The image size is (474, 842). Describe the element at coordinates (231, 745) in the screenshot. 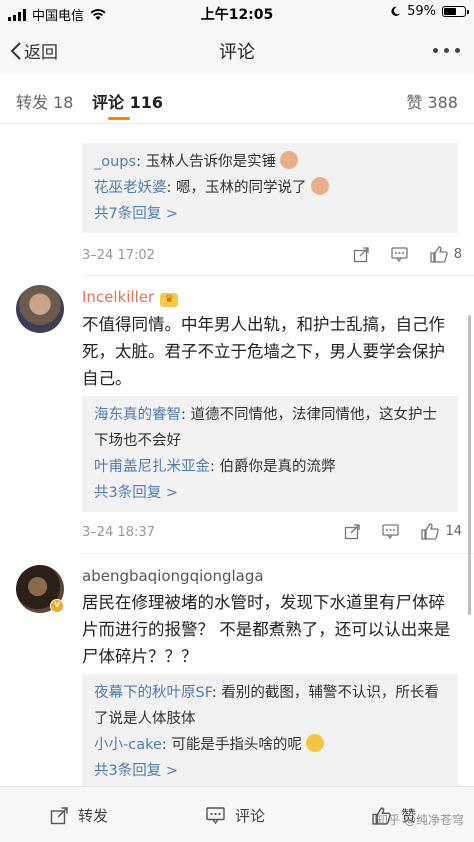

I see `reply-text: : 可能是手指头啥的呢` at that location.